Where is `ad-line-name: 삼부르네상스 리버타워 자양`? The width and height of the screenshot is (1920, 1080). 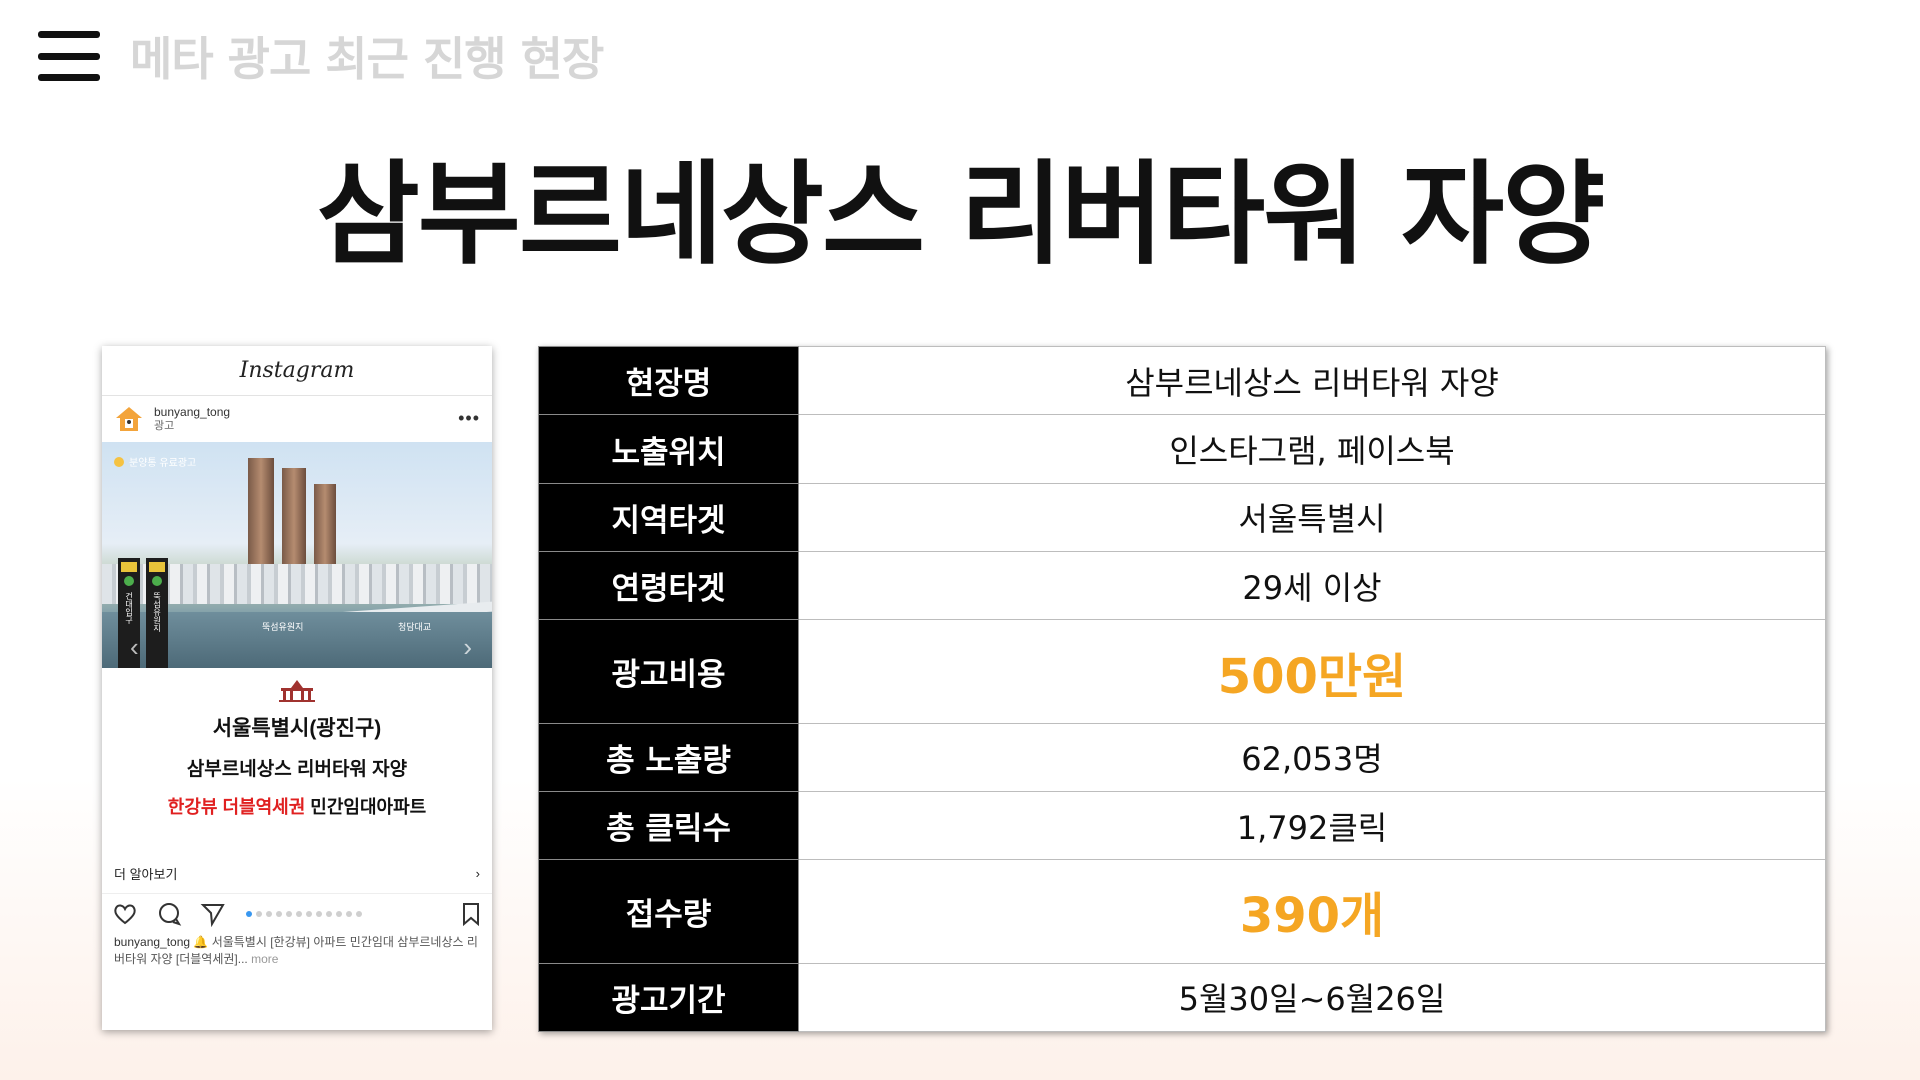 ad-line-name: 삼부르네상스 리버타워 자양 is located at coordinates (297, 769).